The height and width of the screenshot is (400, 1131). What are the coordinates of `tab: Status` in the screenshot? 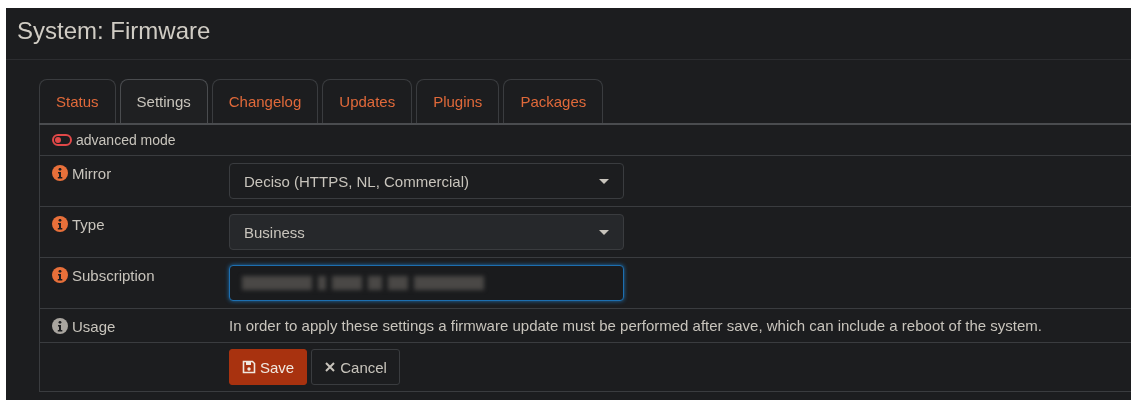 It's located at (77, 101).